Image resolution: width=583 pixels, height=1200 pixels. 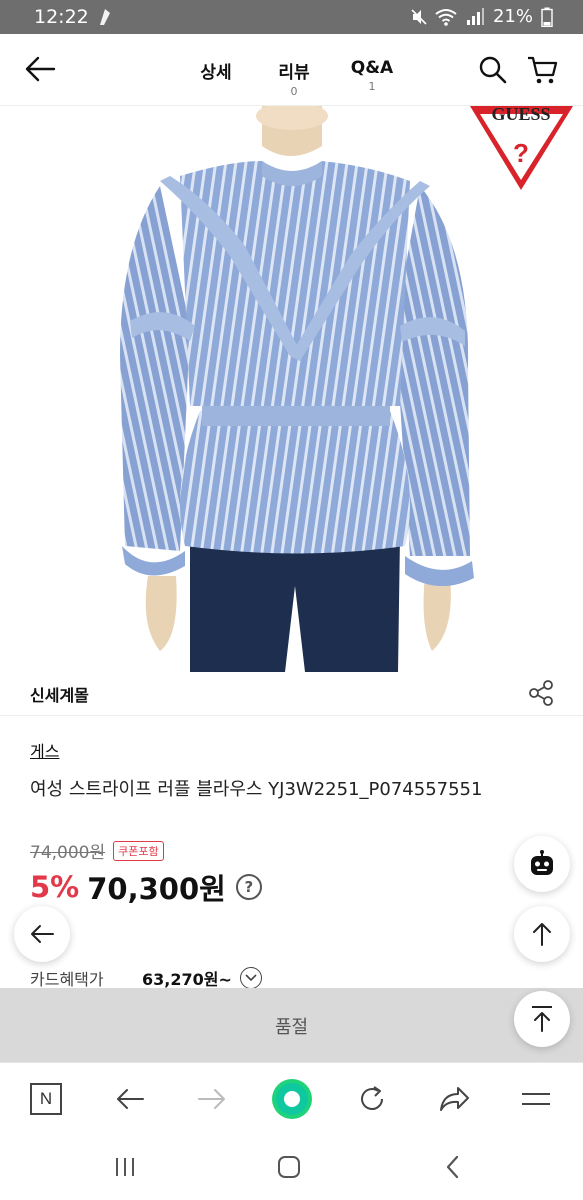 I want to click on card-benefit-price: 63,270원~, so click(x=187, y=979).